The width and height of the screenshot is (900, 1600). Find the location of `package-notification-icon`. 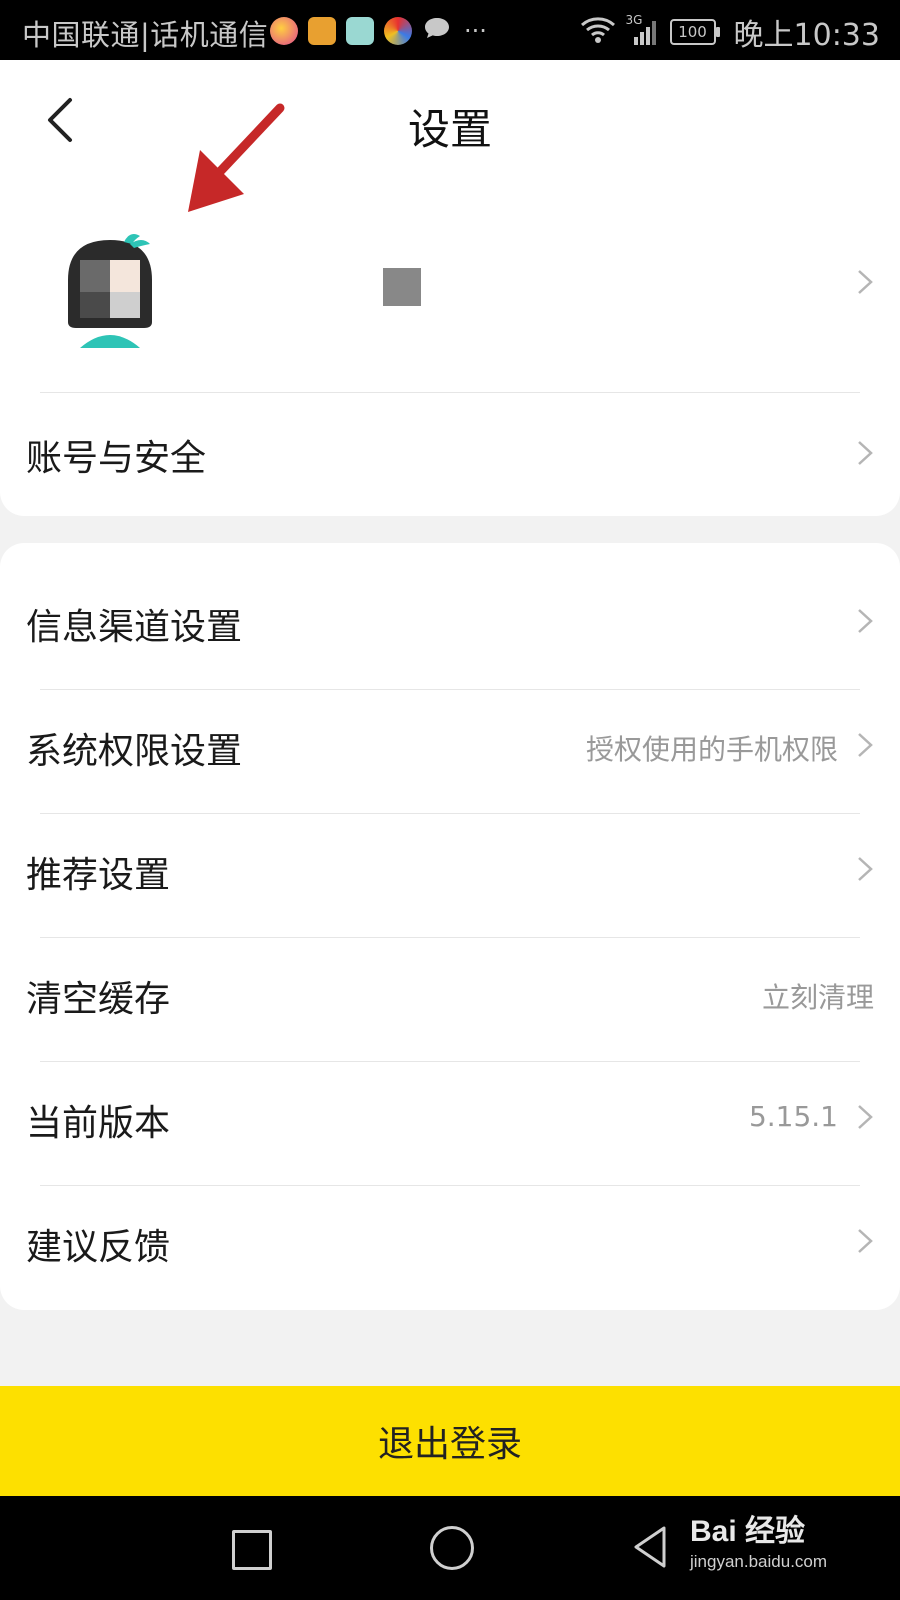

package-notification-icon is located at coordinates (322, 31).